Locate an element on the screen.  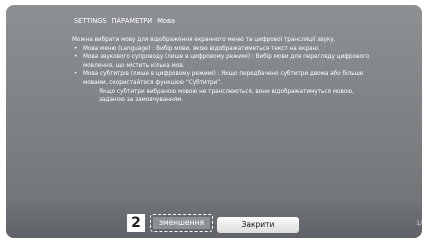
section-label: SETTINGS is located at coordinates (90, 21).